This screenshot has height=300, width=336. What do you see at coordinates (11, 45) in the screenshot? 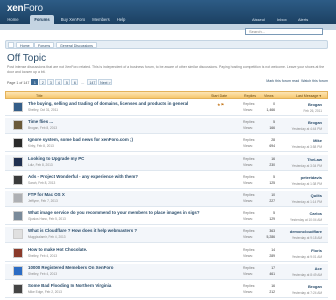
I see `home-icon` at bounding box center [11, 45].